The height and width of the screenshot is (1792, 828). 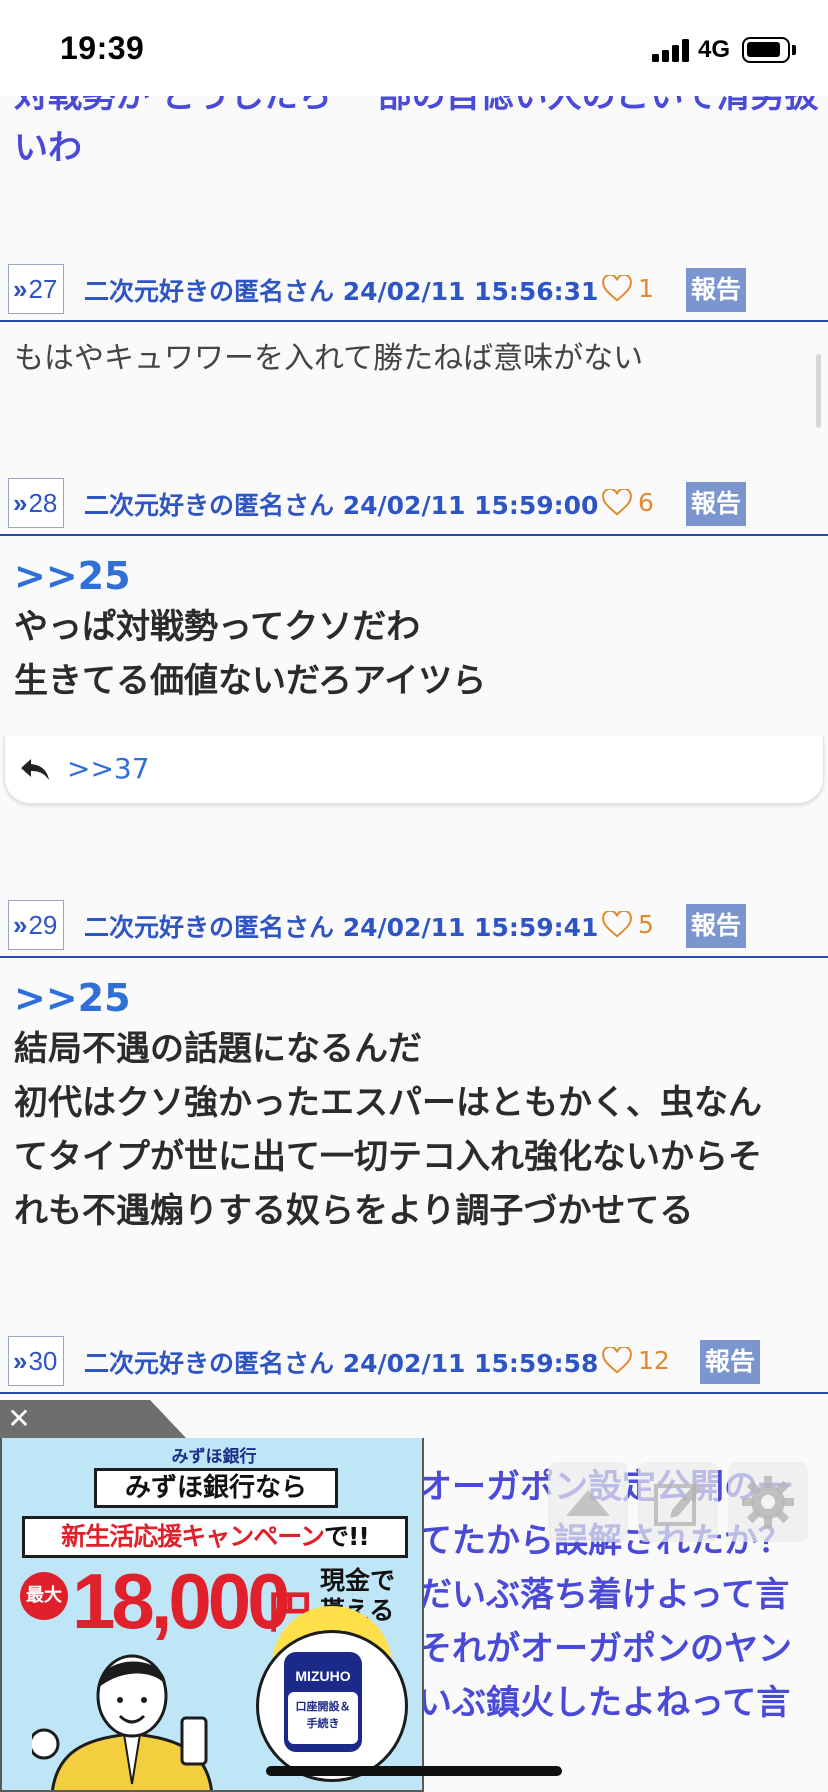 I want to click on poster-meta: 二次元好きの匿名さん 24/02/11 15:59:00, so click(x=341, y=504).